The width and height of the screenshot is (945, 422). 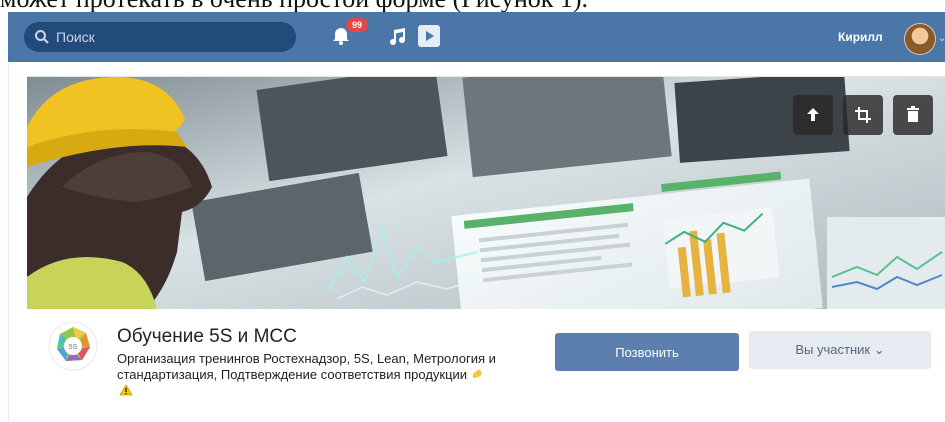 I want to click on page-divider, so click(x=8, y=241).